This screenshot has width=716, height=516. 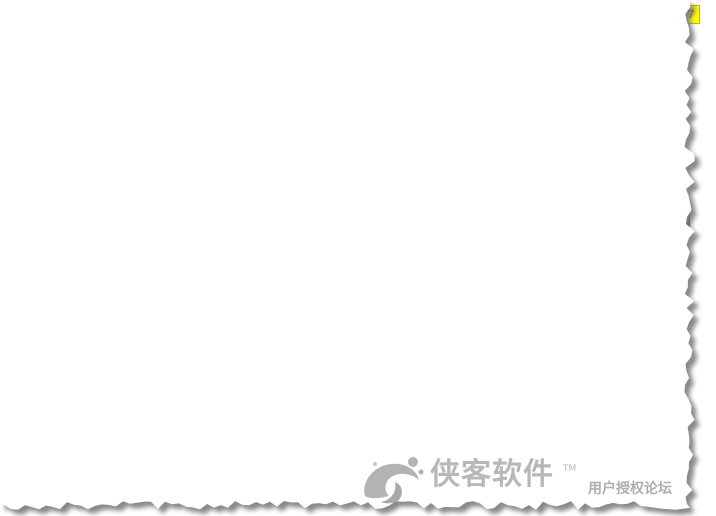 What do you see at coordinates (146, 166) in the screenshot?
I see `code-token: ITag` at bounding box center [146, 166].